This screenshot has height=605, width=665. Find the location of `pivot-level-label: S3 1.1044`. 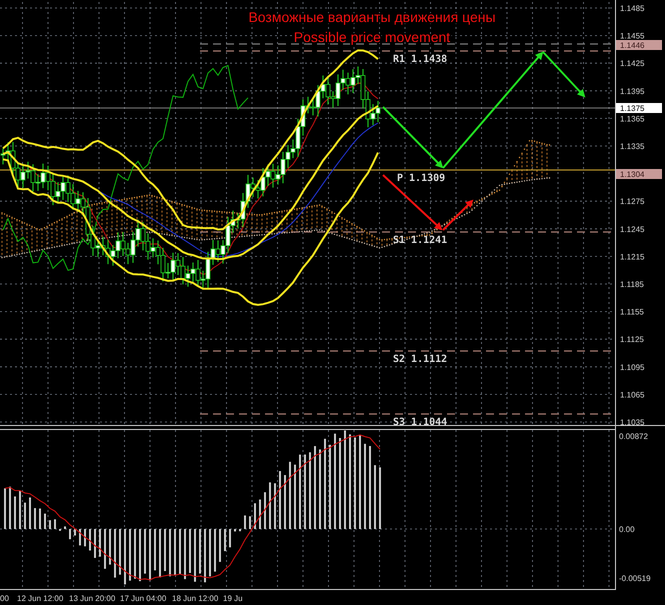

pivot-level-label: S3 1.1044 is located at coordinates (420, 422).